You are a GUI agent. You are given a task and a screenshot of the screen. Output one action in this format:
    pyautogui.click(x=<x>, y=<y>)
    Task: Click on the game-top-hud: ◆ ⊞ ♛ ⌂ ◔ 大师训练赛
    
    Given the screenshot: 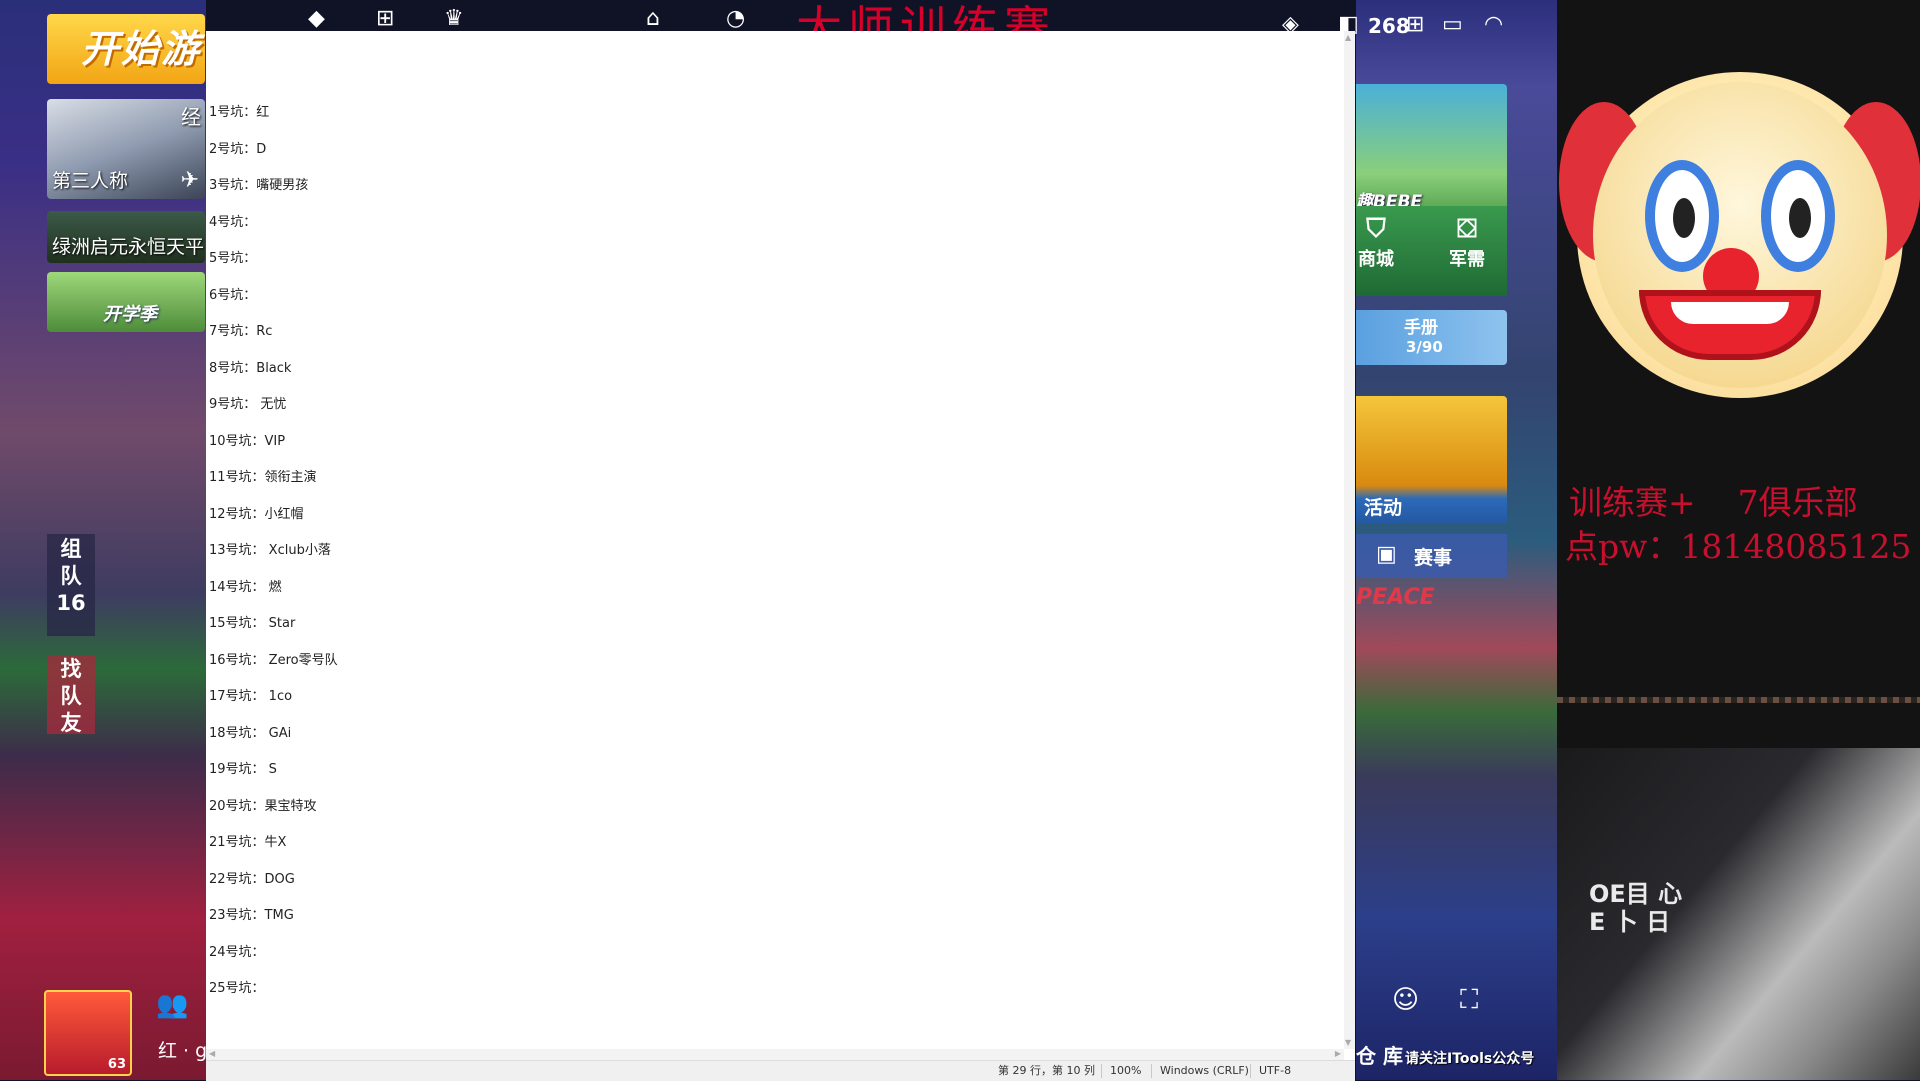 What is the action you would take?
    pyautogui.click(x=781, y=27)
    